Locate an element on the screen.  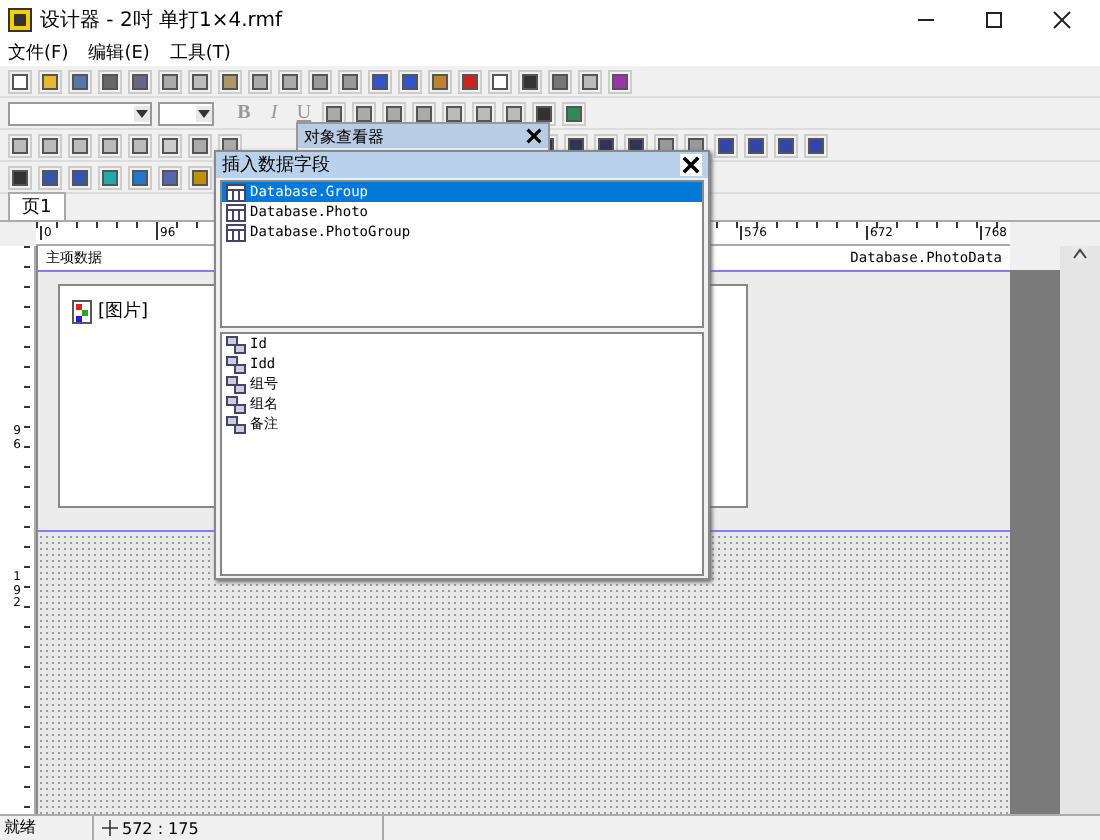
vertical-scrollbar is located at coordinates (1080, 530).